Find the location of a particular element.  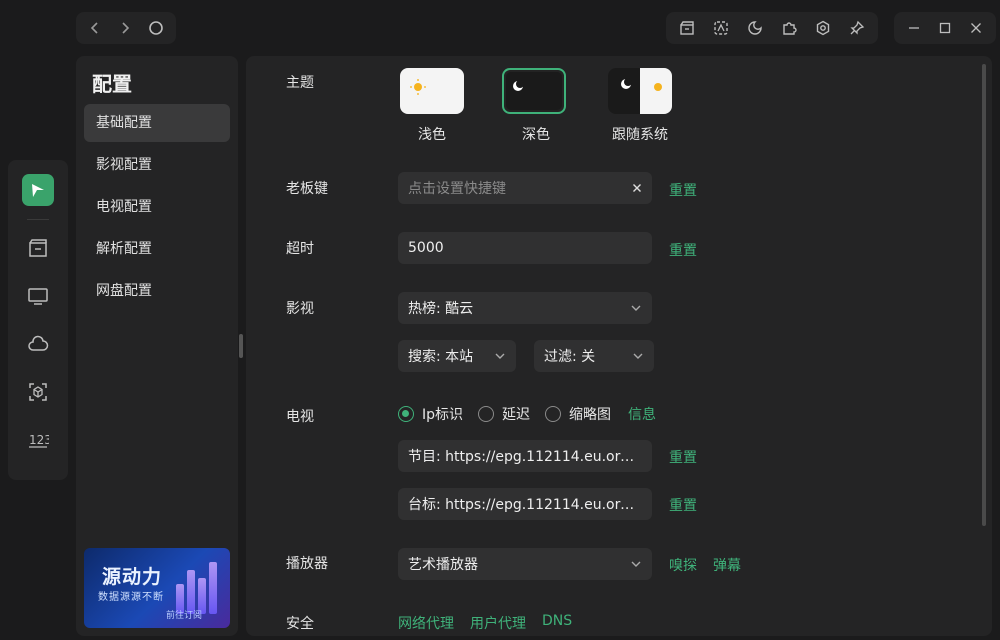

theme-dark-label: 深色 is located at coordinates (536, 135).